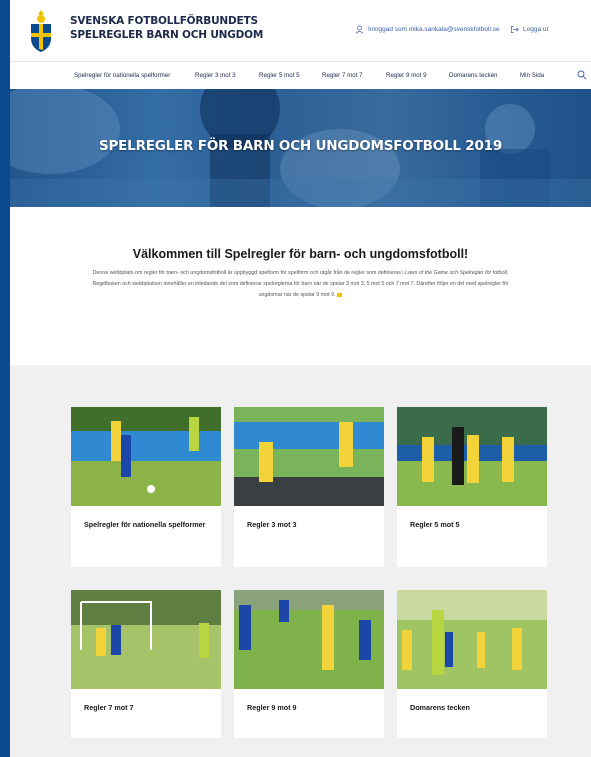  What do you see at coordinates (514, 29) in the screenshot?
I see `logout-icon` at bounding box center [514, 29].